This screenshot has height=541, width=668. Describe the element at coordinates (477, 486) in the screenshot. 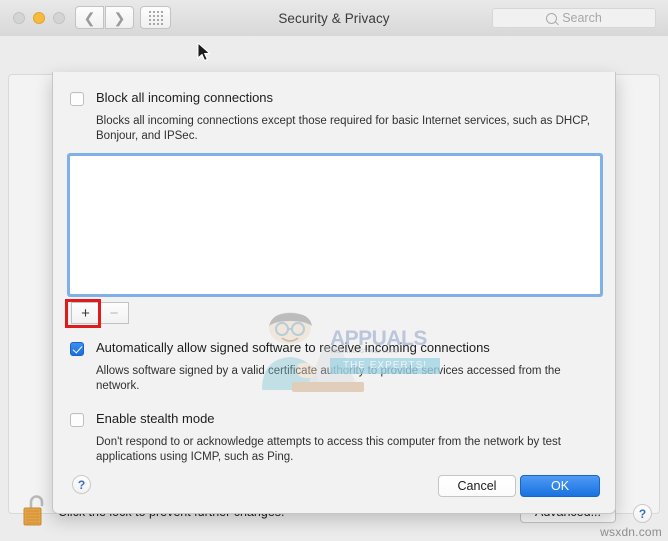

I see `cancel-button: Cancel` at that location.